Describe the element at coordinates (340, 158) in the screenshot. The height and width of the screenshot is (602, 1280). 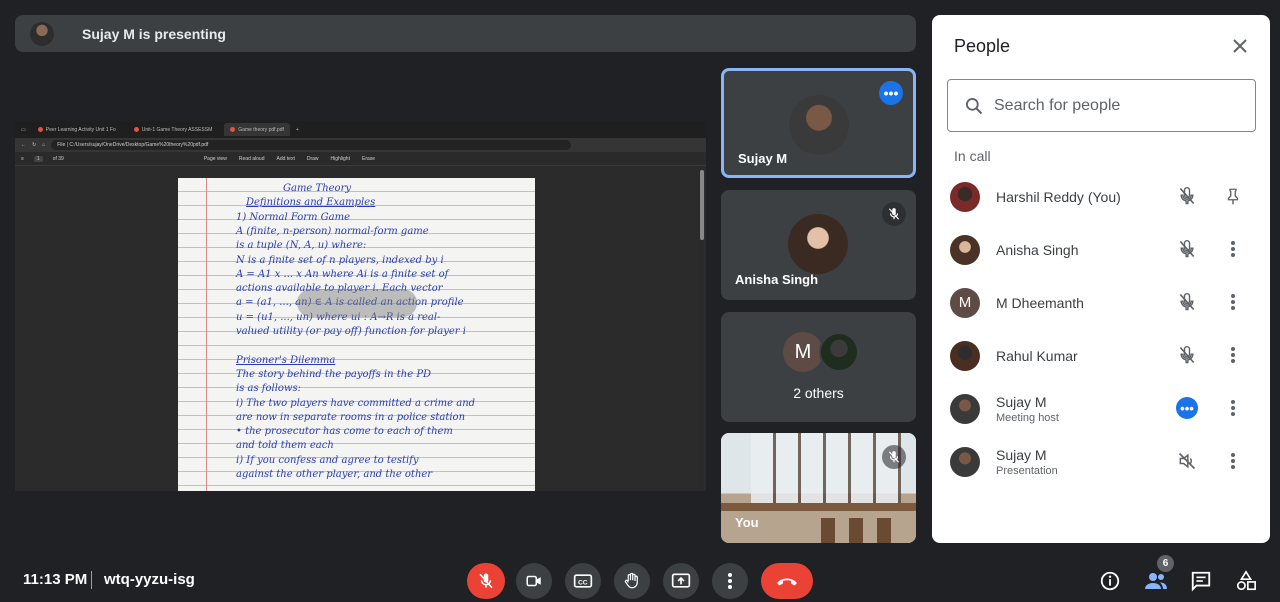
I see `pdf-tool-highlight: Highlight` at that location.